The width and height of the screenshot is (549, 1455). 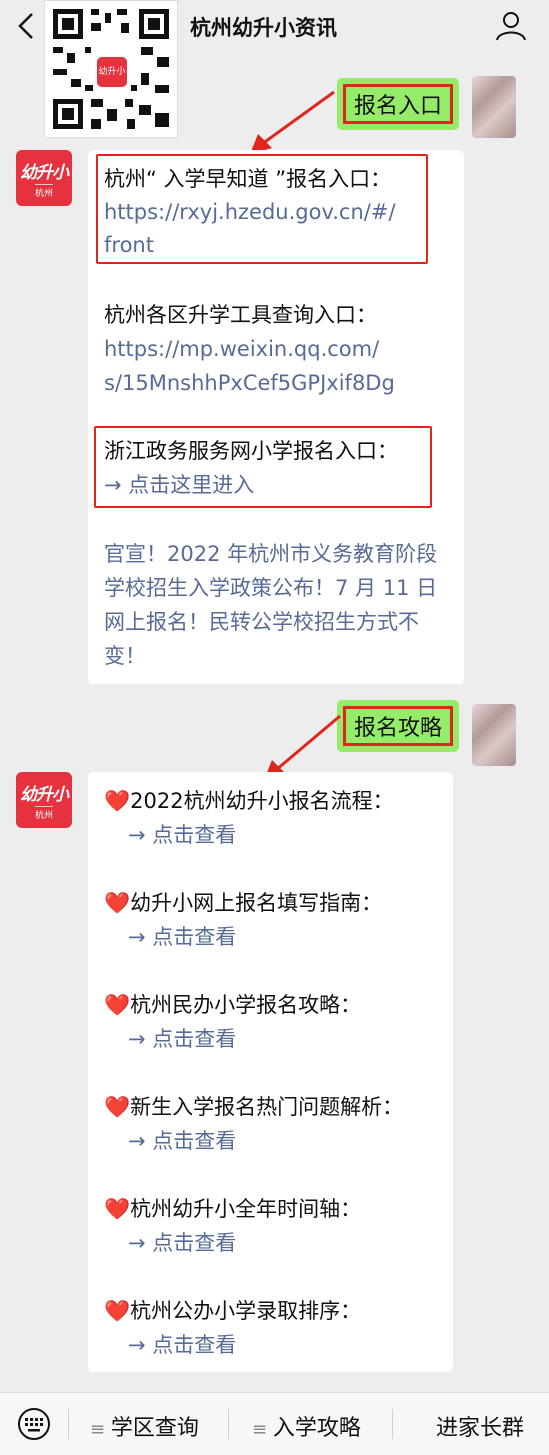 What do you see at coordinates (251, 451) in the screenshot?
I see `entry-title: 浙江政务服务网小学报名入口：` at bounding box center [251, 451].